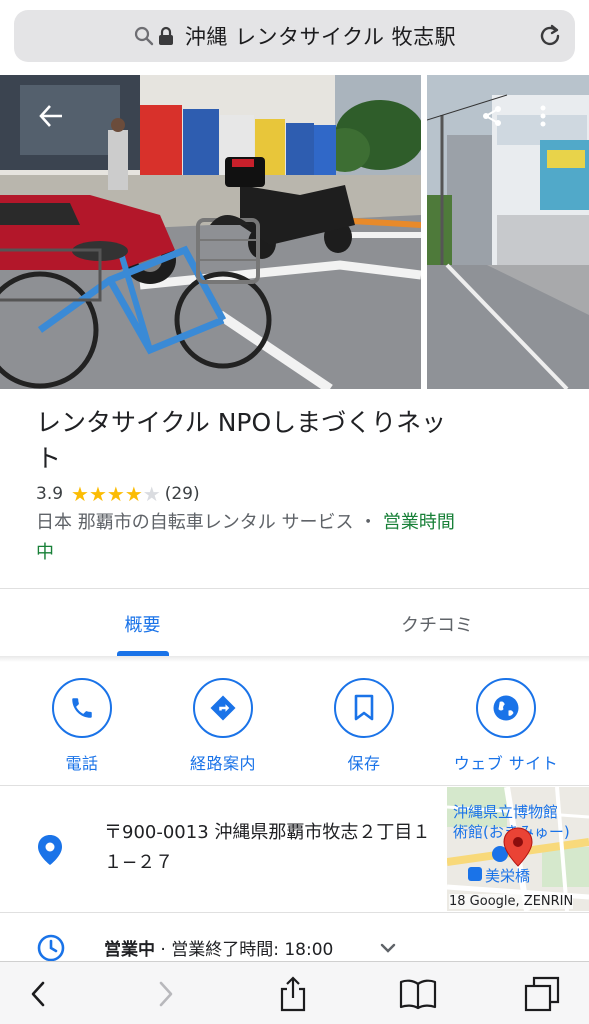 The width and height of the screenshot is (589, 1024). I want to click on location-pin-icon, so click(50, 850).